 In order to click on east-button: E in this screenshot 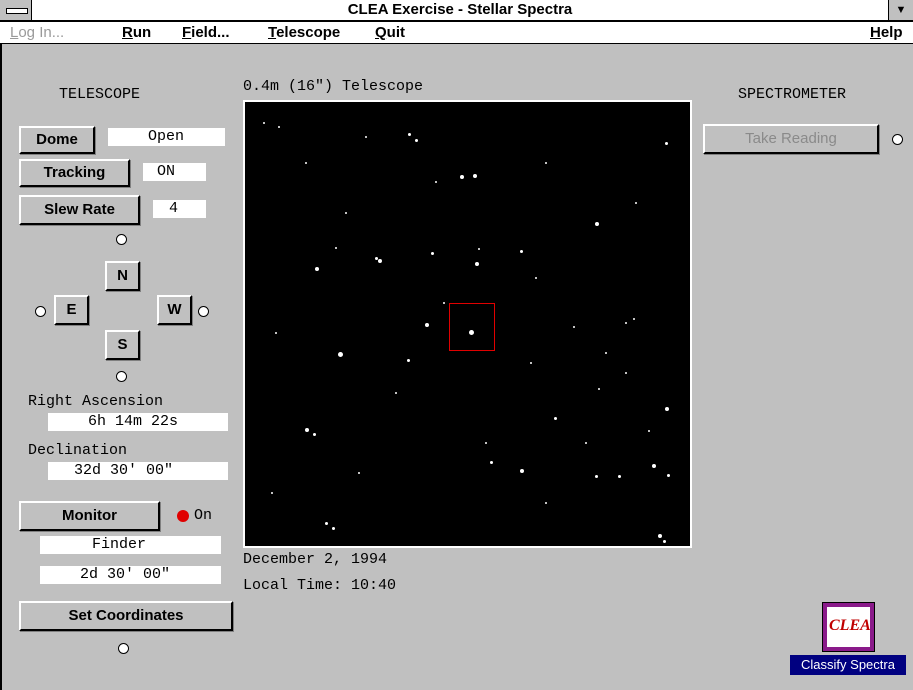, I will do `click(71, 310)`.